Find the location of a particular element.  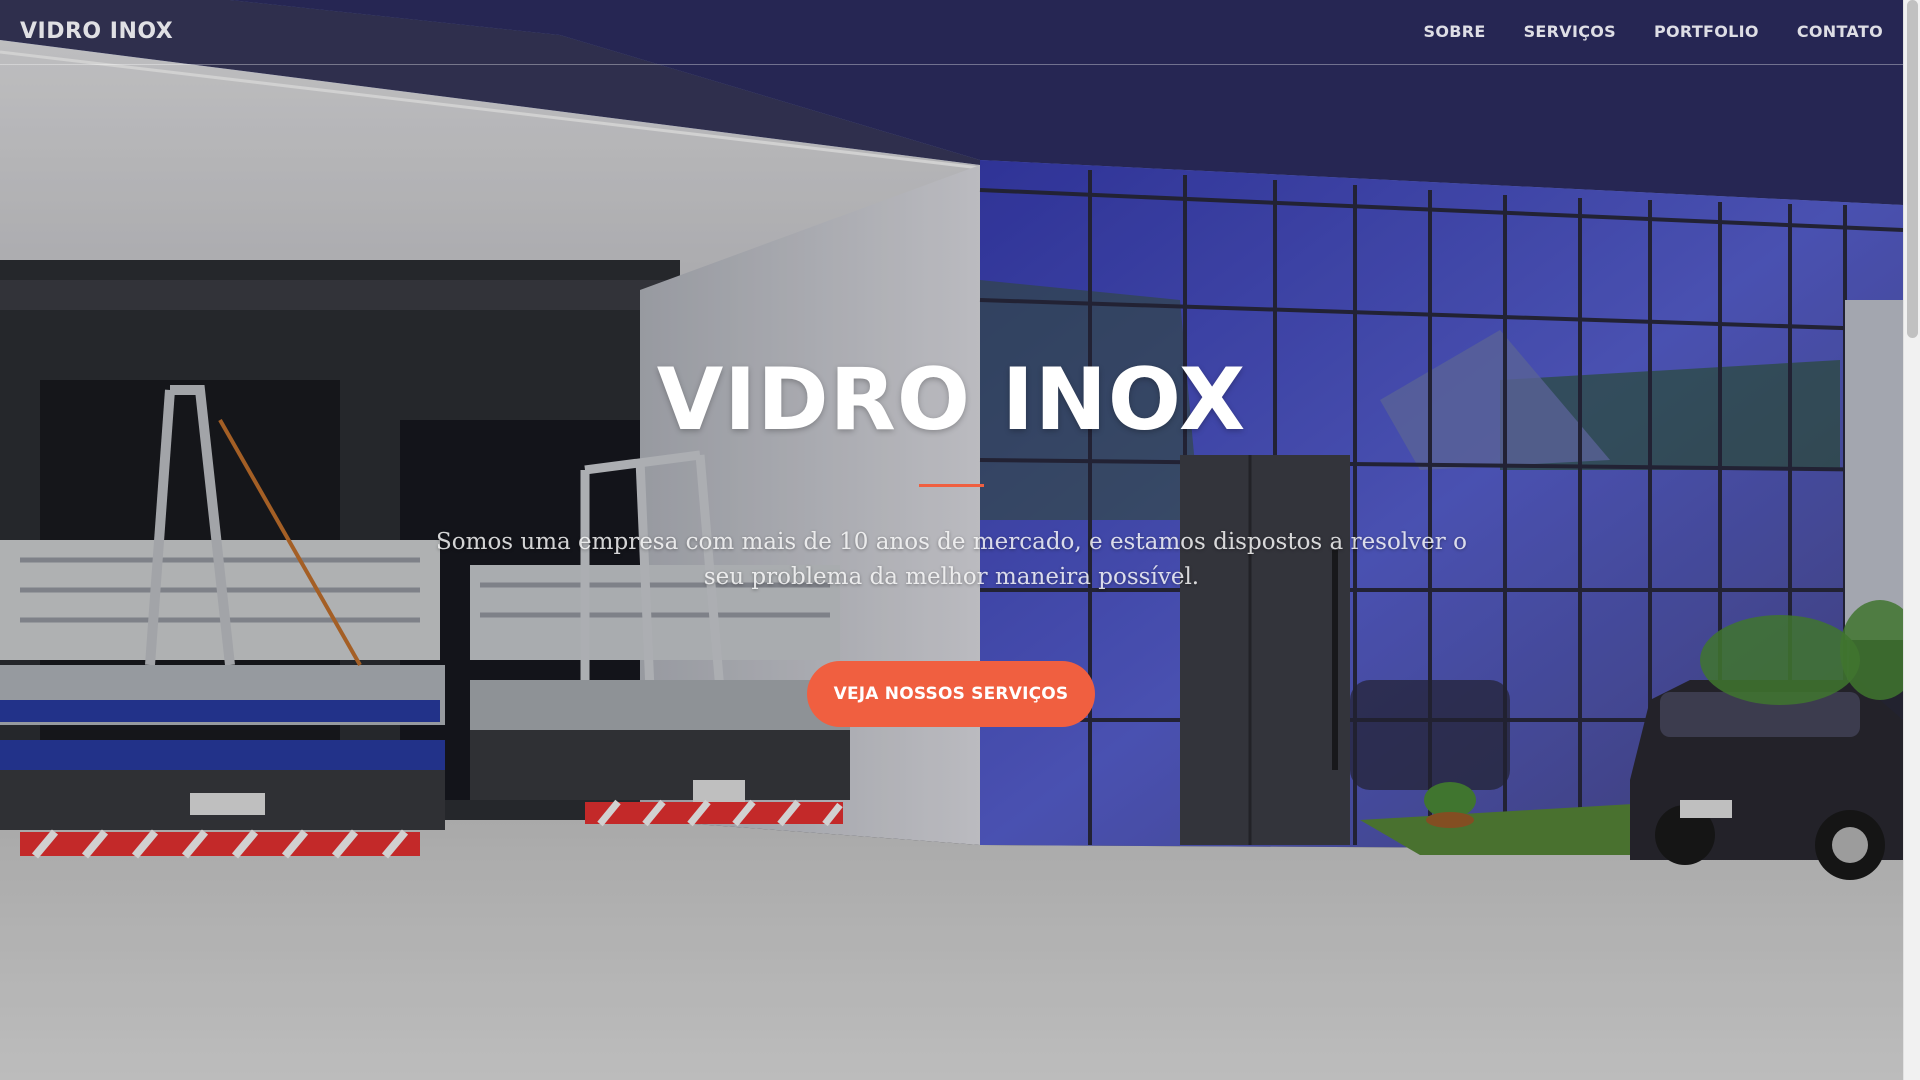

hero-divider is located at coordinates (951, 485).